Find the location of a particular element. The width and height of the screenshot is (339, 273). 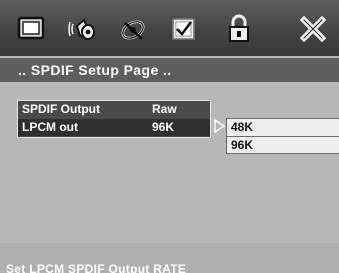

settings-panel: SPDIF Output Raw LPCM out 96K is located at coordinates (114, 119).